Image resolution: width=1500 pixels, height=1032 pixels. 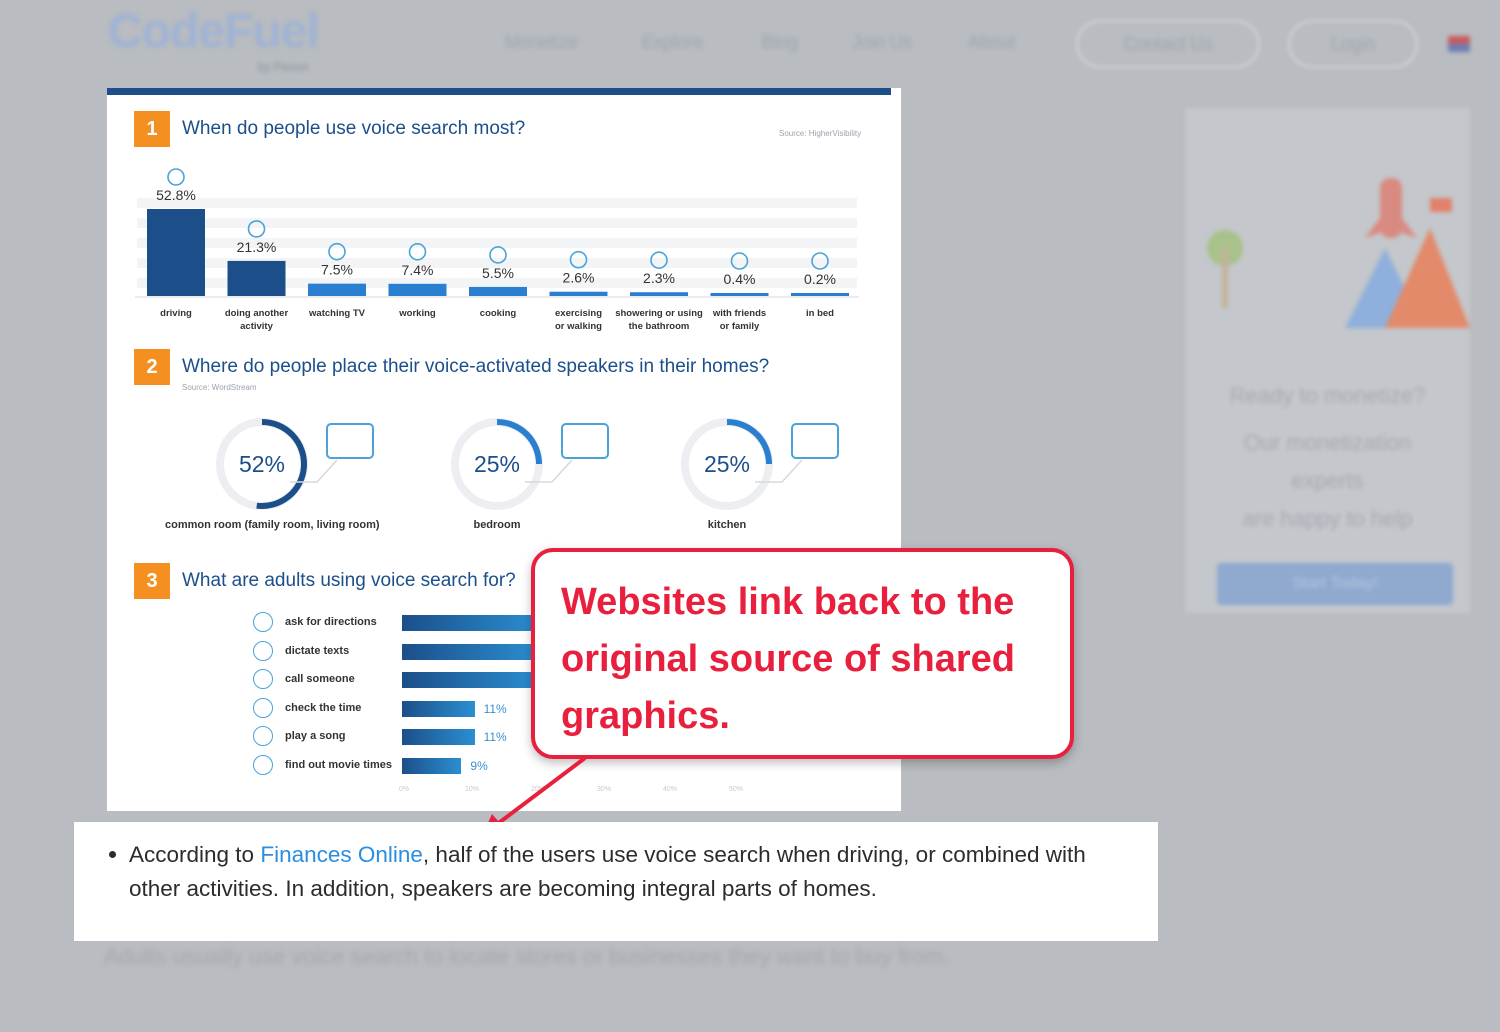 What do you see at coordinates (337, 270) in the screenshot?
I see `bar-value-label: 7.5%` at bounding box center [337, 270].